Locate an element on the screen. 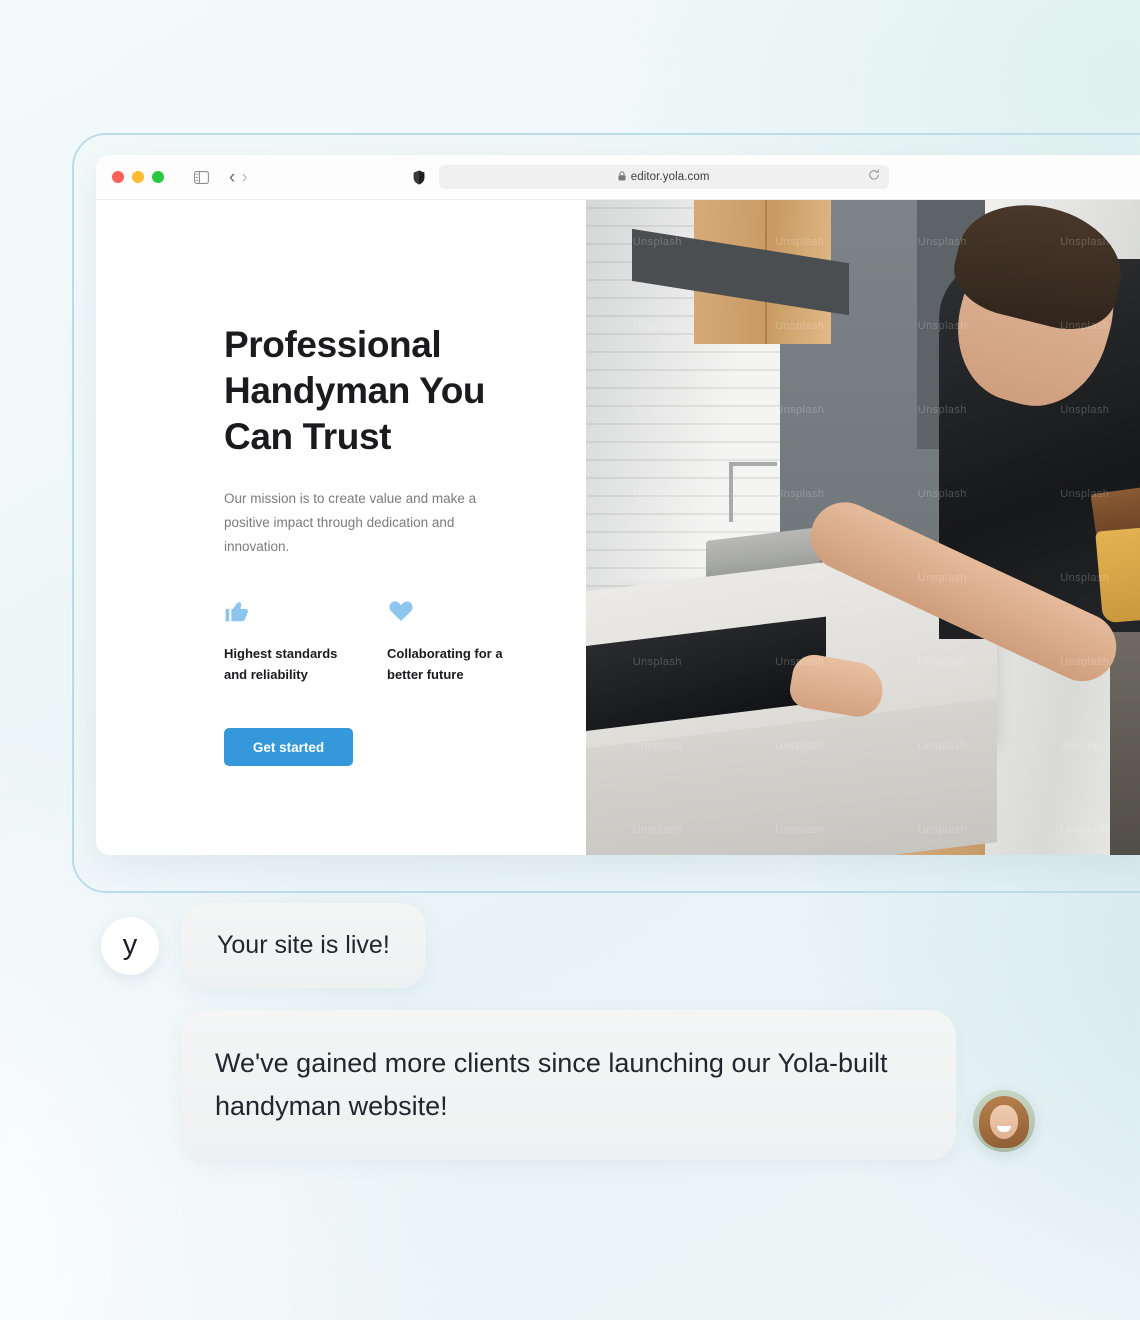  back-button: ‹ is located at coordinates (232, 177).